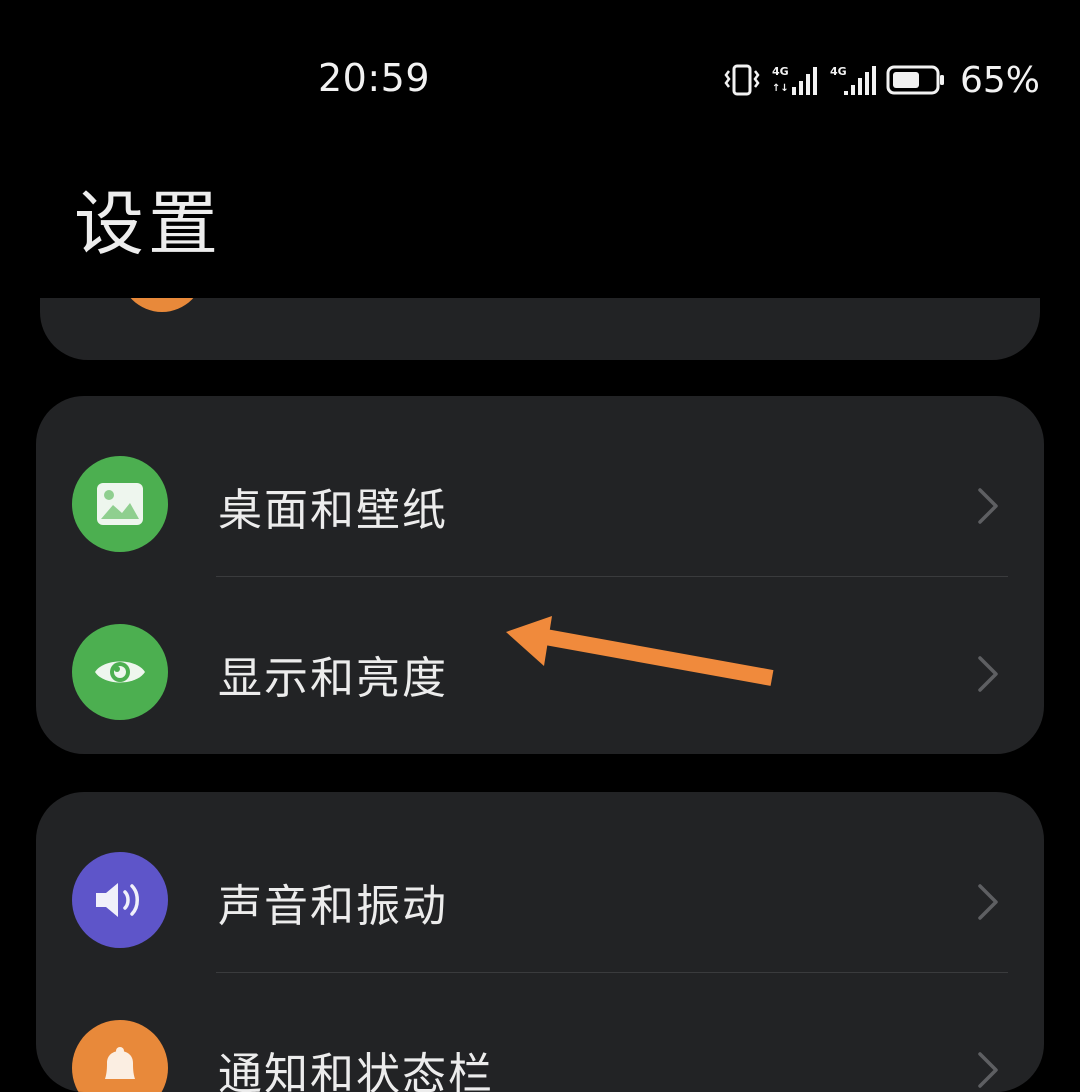 The height and width of the screenshot is (1092, 1080). Describe the element at coordinates (540, 492) in the screenshot. I see `settings-item-wallpaper: 桌面和壁纸` at that location.